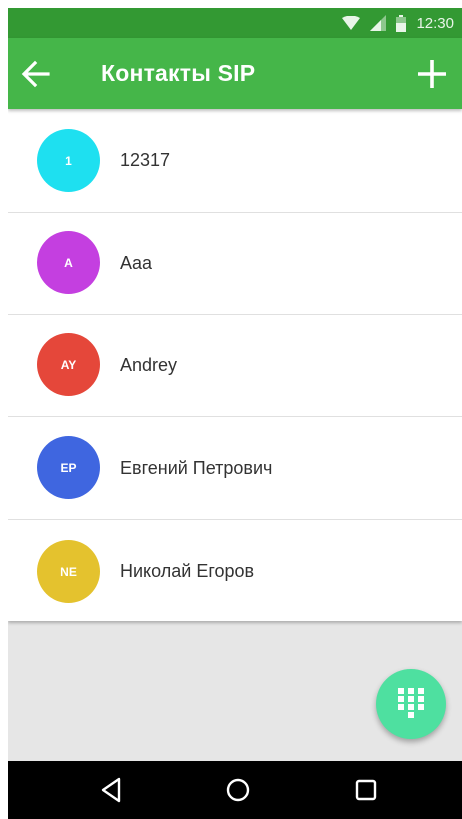  I want to click on contact-name: 12317, so click(145, 160).